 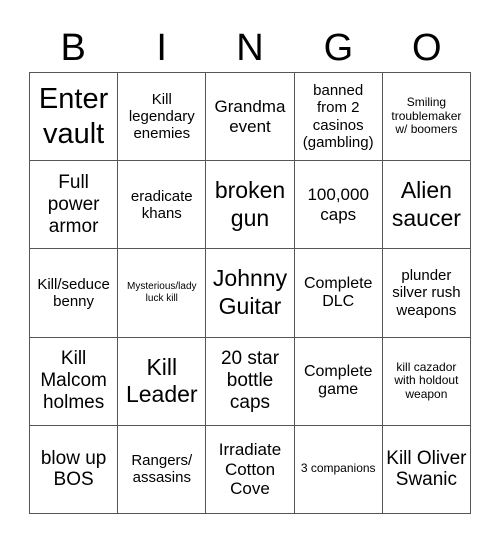 I want to click on cell-text: Kill Leader, so click(x=161, y=380).